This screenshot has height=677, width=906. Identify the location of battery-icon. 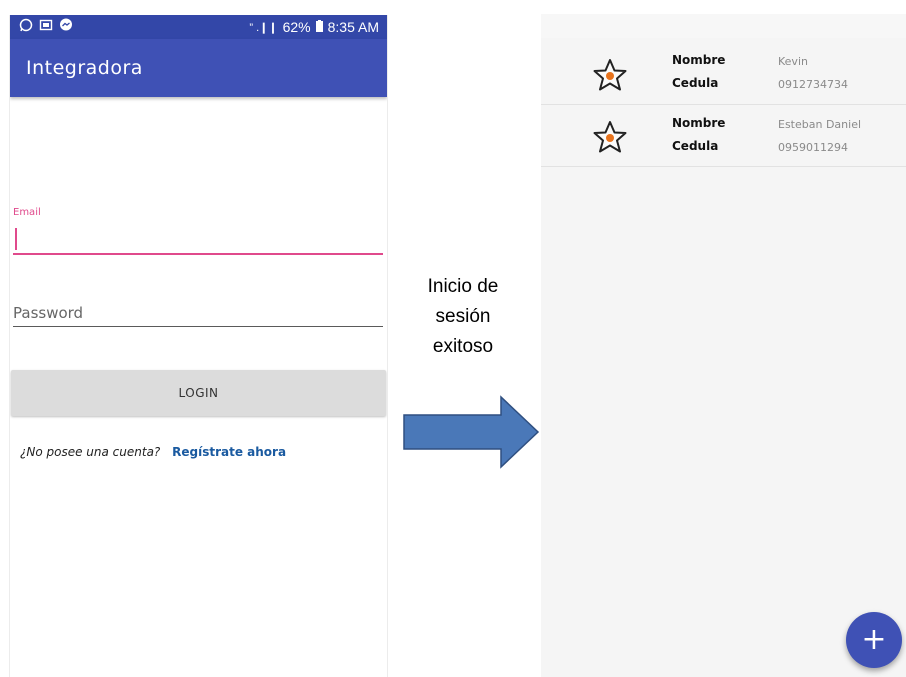
(319, 27).